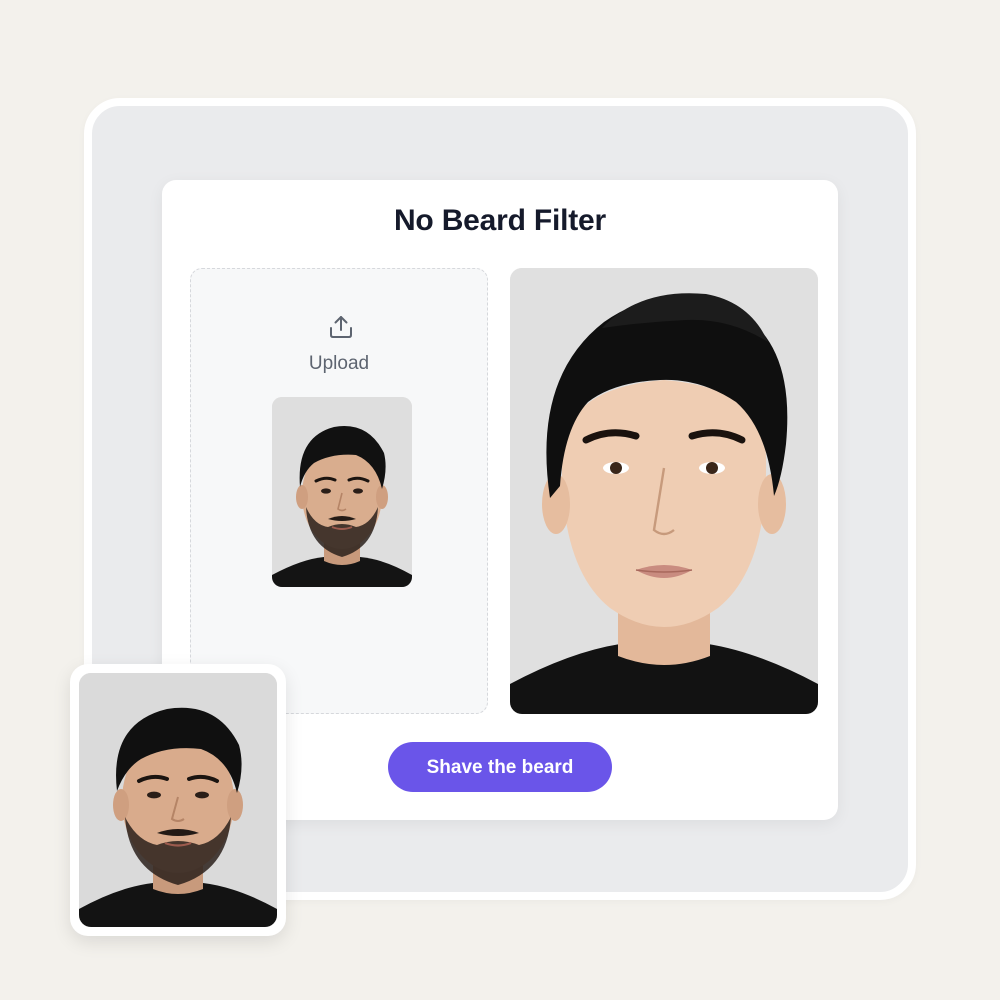 The width and height of the screenshot is (1000, 1000). Describe the element at coordinates (342, 492) in the screenshot. I see `upload-preview-image` at that location.